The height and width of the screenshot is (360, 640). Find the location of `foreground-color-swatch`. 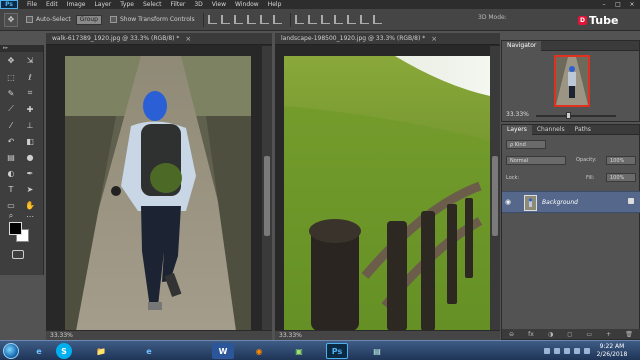

foreground-color-swatch is located at coordinates (15, 228).